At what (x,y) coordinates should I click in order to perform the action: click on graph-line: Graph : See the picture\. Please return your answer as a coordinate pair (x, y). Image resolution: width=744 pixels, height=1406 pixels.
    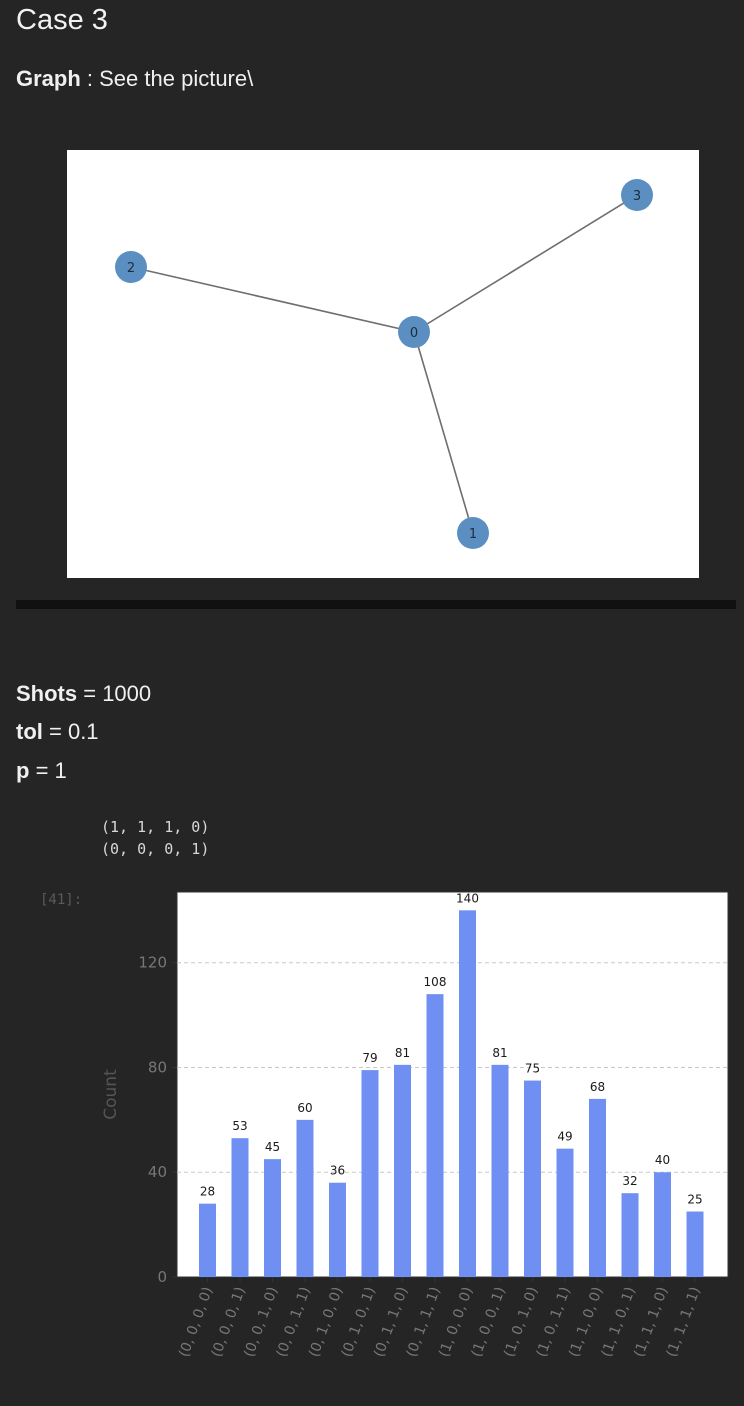
    Looking at the image, I should click on (134, 79).